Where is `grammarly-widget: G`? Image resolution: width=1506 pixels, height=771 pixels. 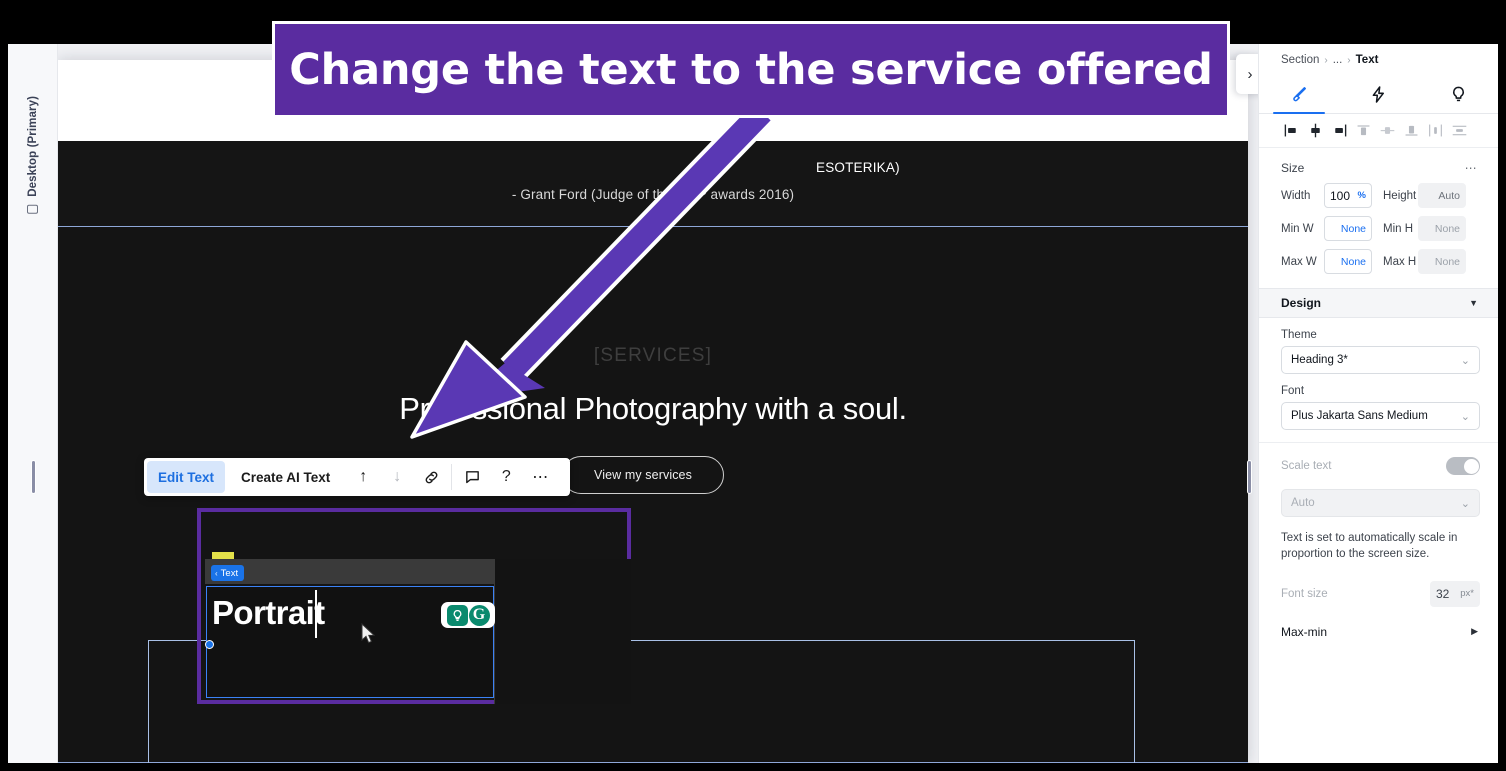
grammarly-widget: G is located at coordinates (468, 615).